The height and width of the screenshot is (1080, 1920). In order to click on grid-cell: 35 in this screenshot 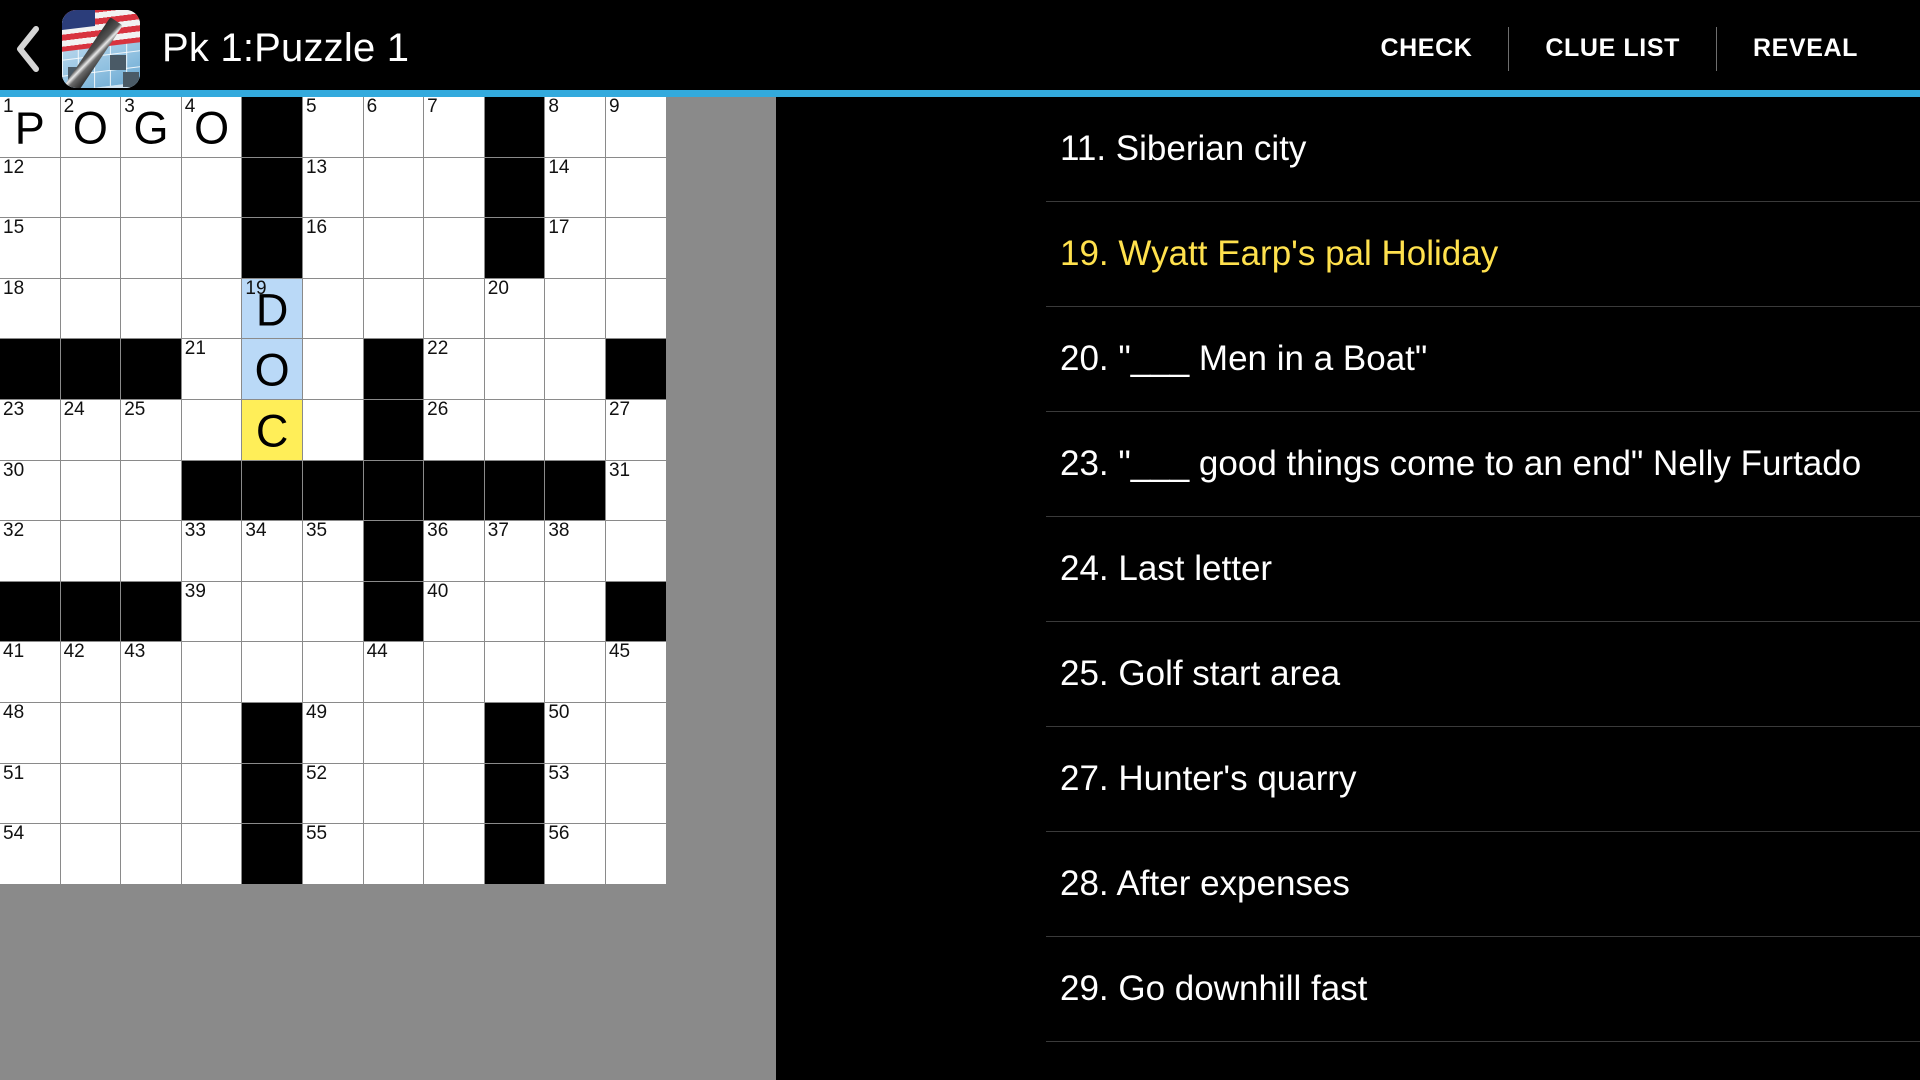, I will do `click(332, 551)`.